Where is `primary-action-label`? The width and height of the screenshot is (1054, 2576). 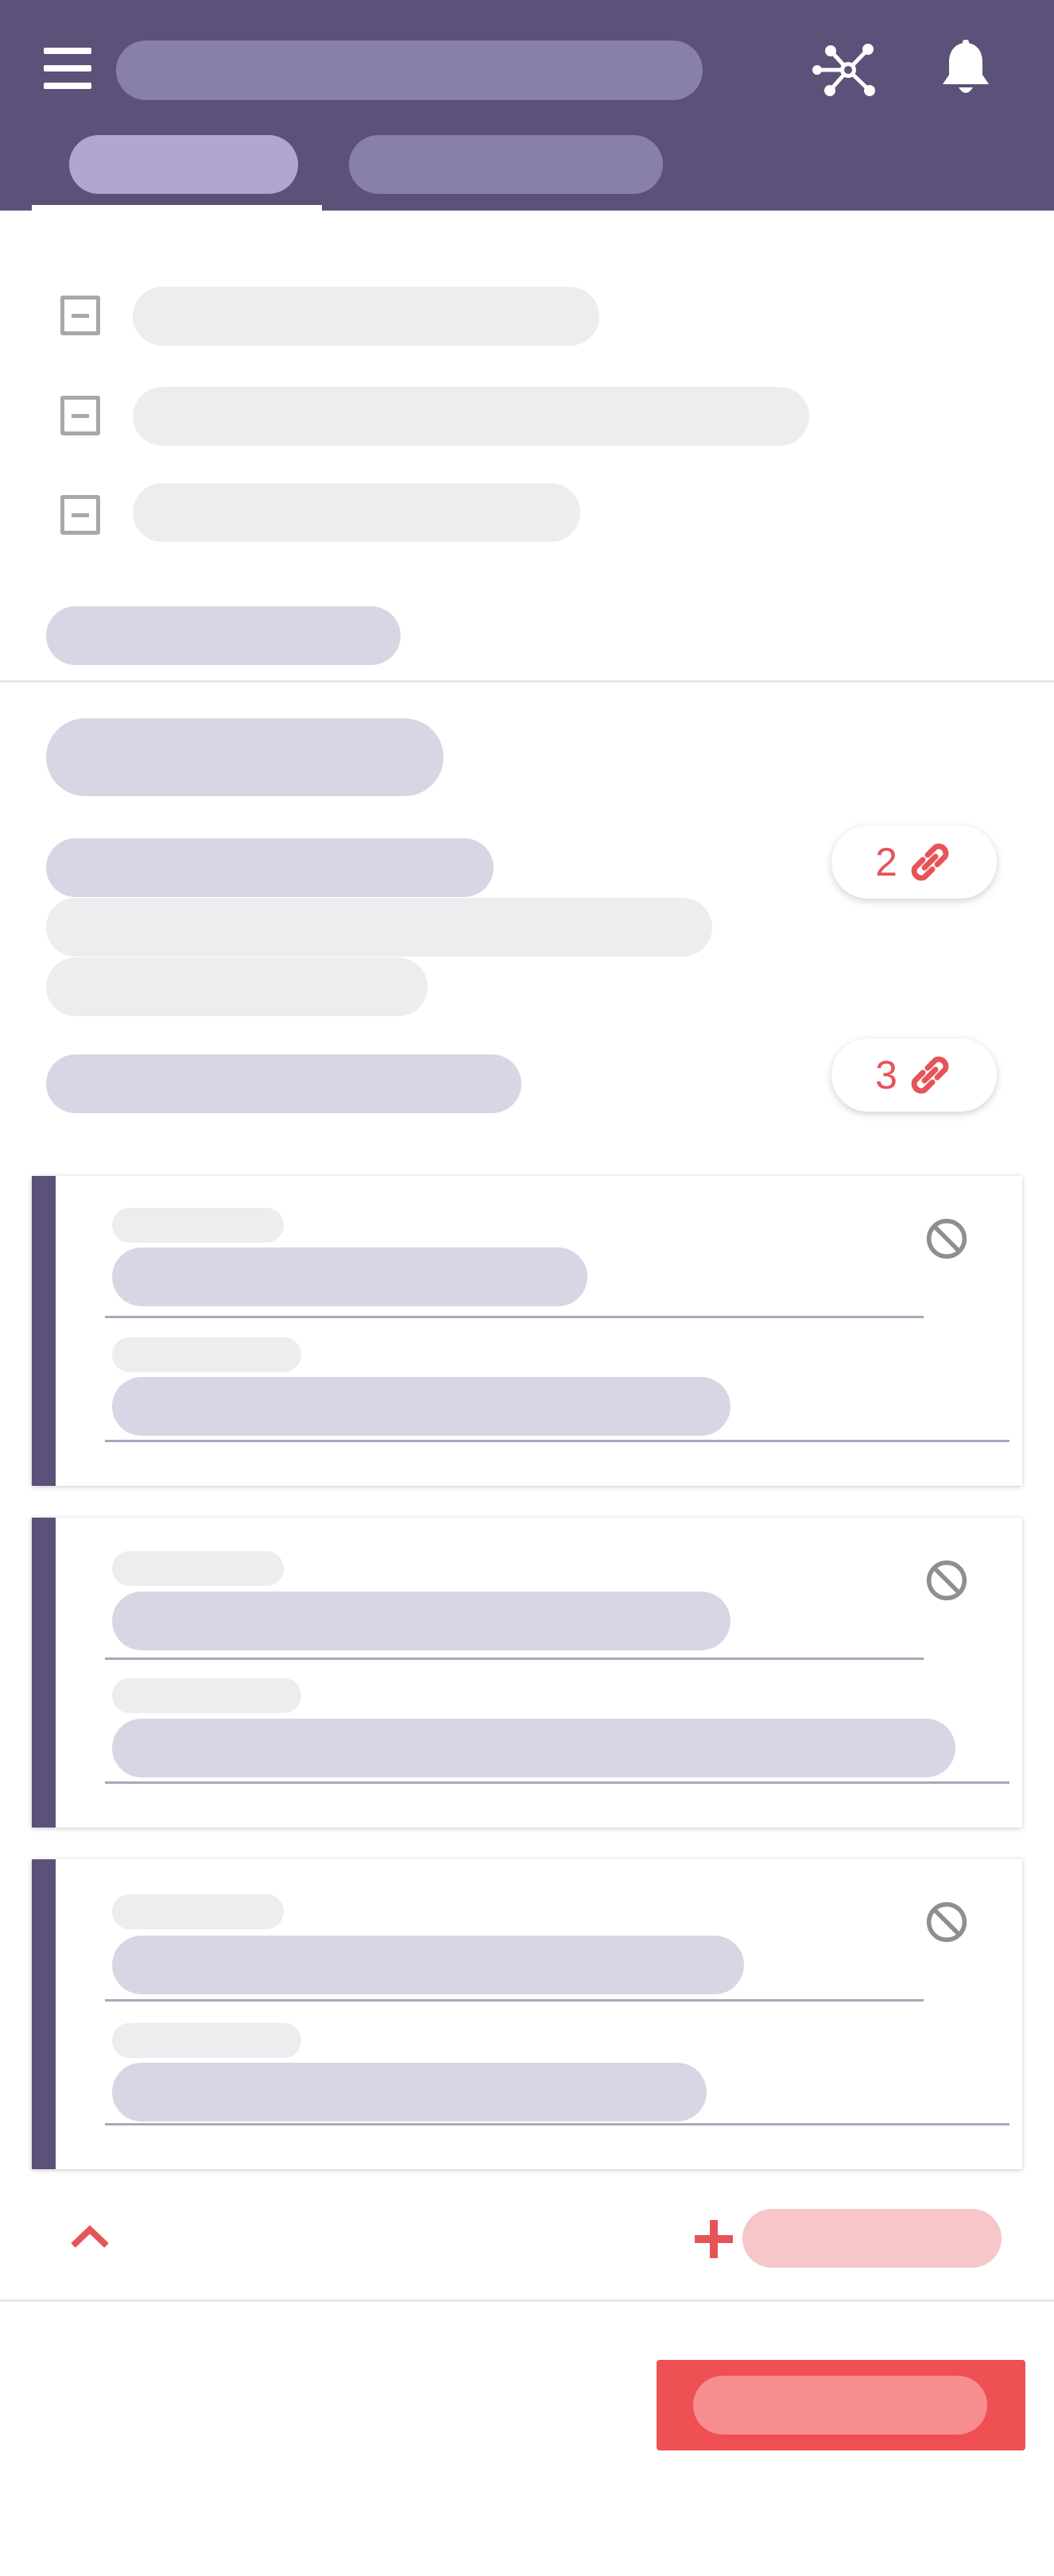
primary-action-label is located at coordinates (840, 2405).